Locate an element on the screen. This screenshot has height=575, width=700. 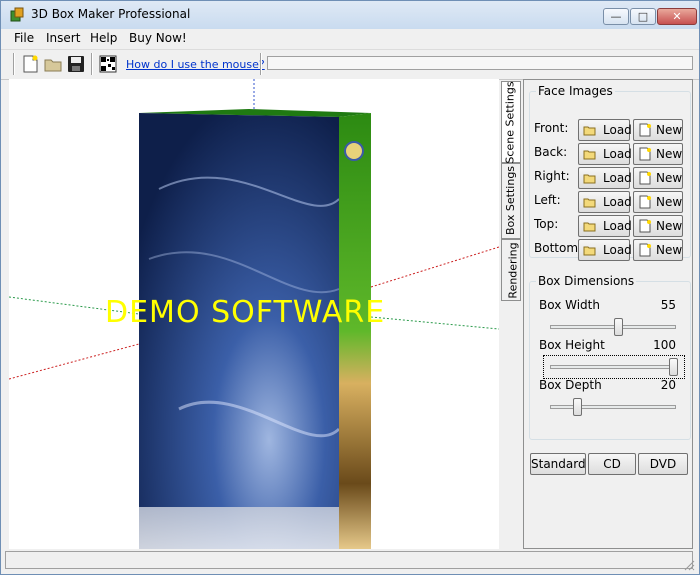
load-bottom-button: Load is located at coordinates (605, 250).